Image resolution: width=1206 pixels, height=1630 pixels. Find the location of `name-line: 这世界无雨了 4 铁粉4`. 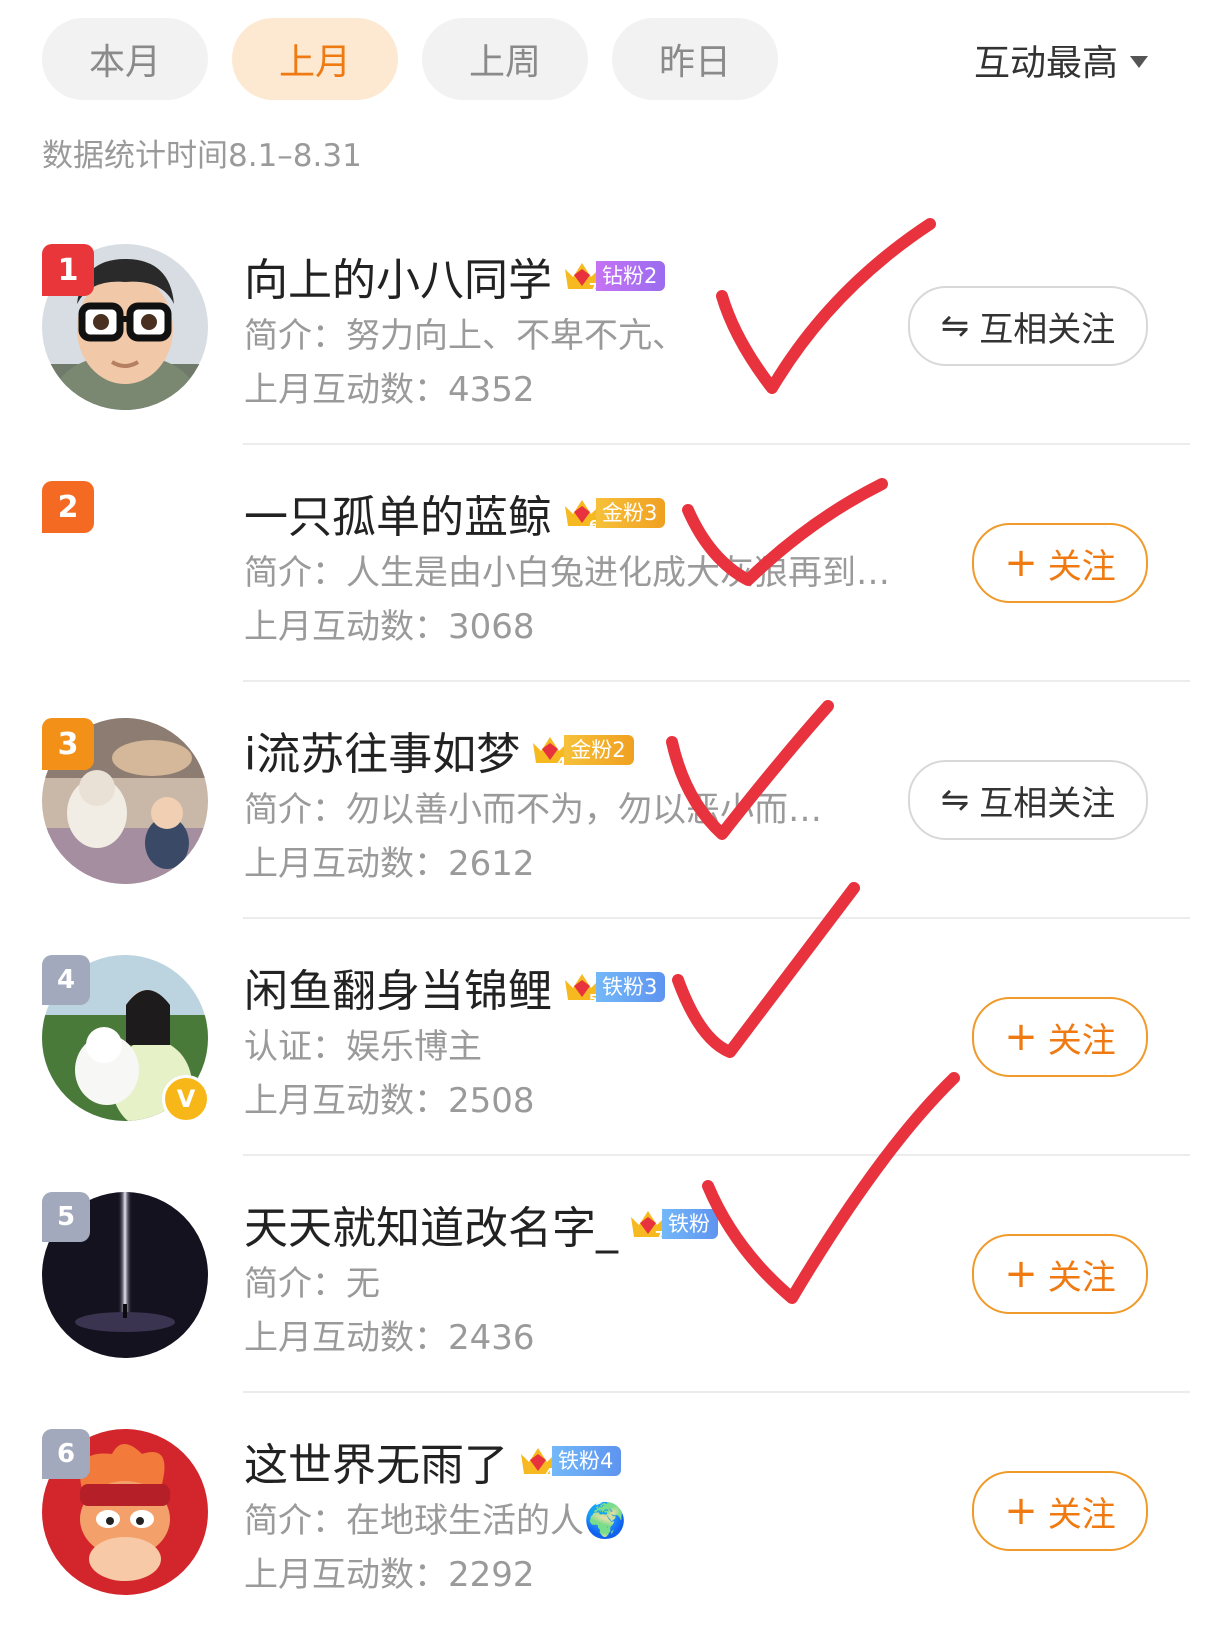

name-line: 这世界无雨了 4 铁粉4 is located at coordinates (433, 1461).